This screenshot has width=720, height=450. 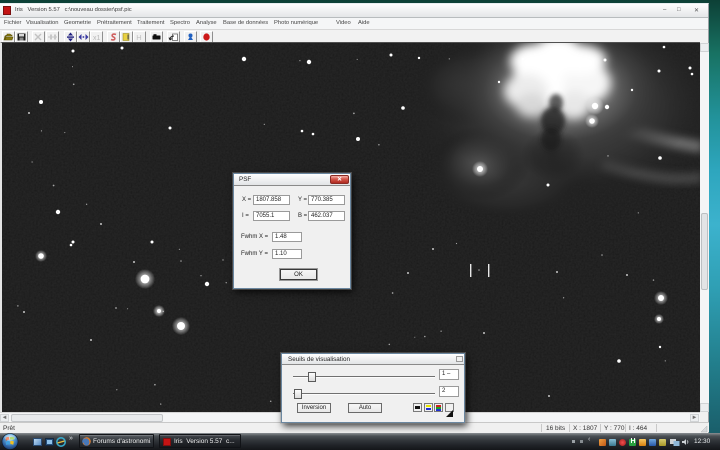 What do you see at coordinates (138, 37) in the screenshot?
I see `svg-text: H` at bounding box center [138, 37].